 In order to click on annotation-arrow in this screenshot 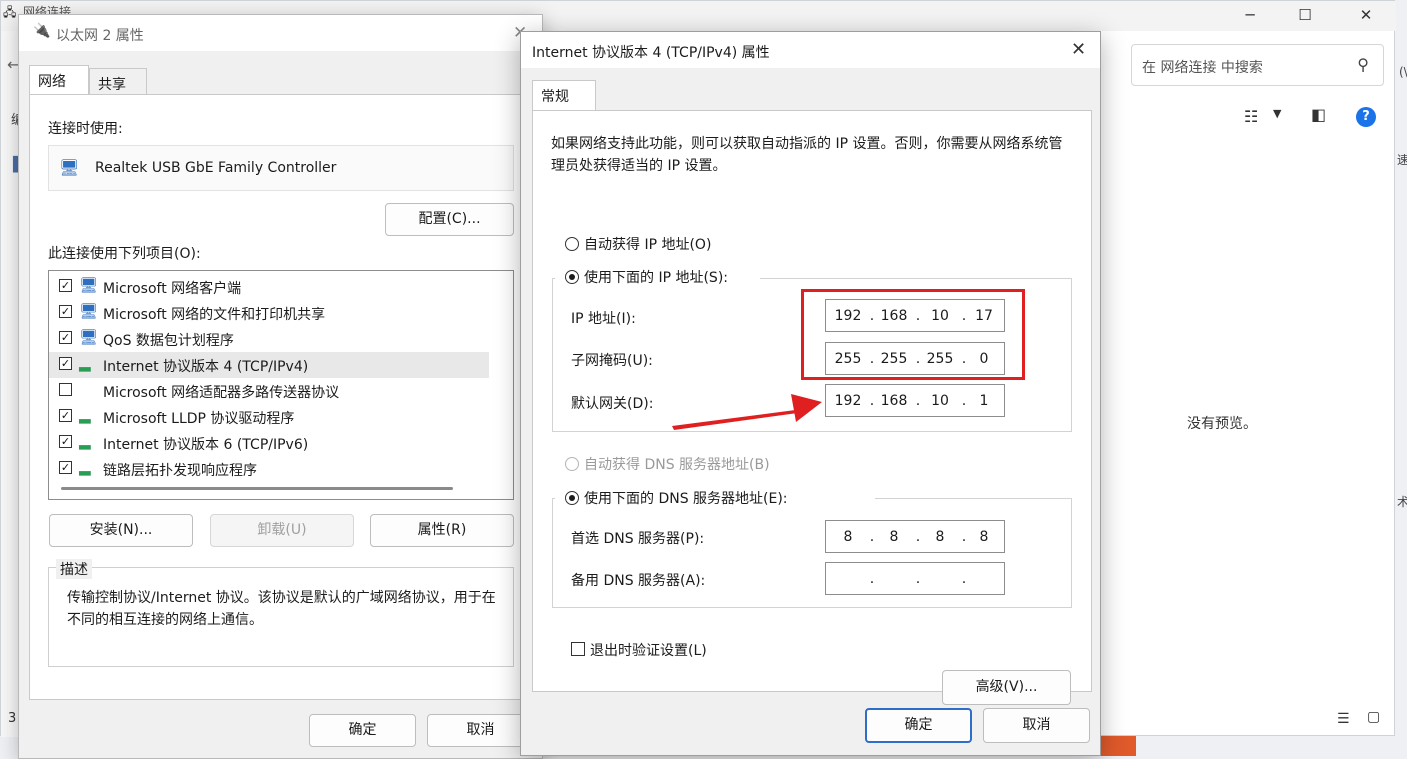, I will do `click(747, 412)`.